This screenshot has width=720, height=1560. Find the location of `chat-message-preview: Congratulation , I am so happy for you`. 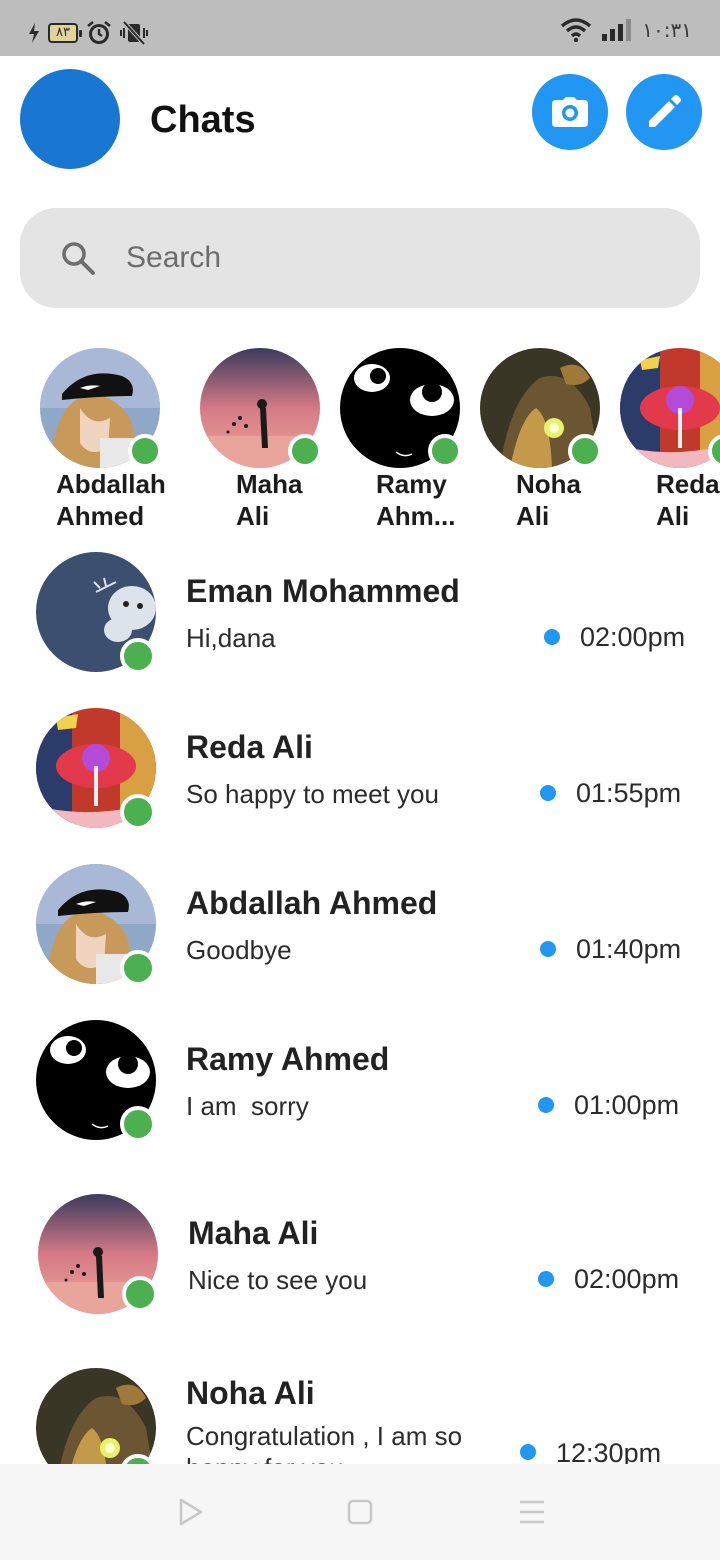

chat-message-preview: Congratulation , I am so happy for you is located at coordinates (324, 1442).